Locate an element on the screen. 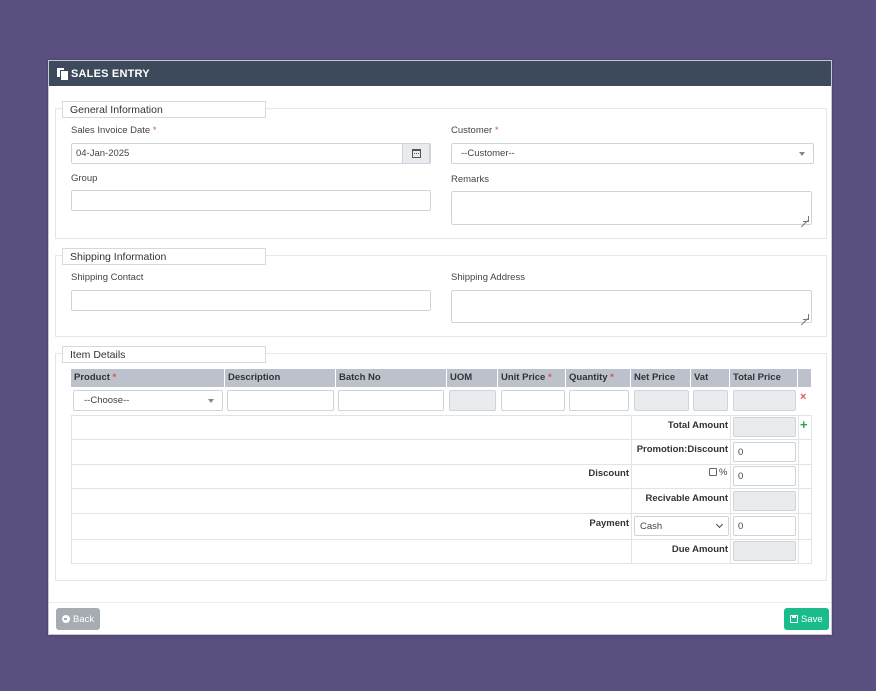 The image size is (876, 691). vat-input is located at coordinates (710, 400).